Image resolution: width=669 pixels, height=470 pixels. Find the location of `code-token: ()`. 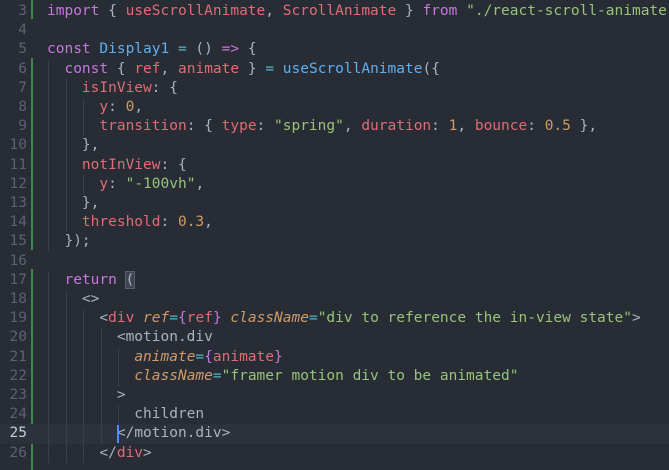

code-token: () is located at coordinates (204, 49).